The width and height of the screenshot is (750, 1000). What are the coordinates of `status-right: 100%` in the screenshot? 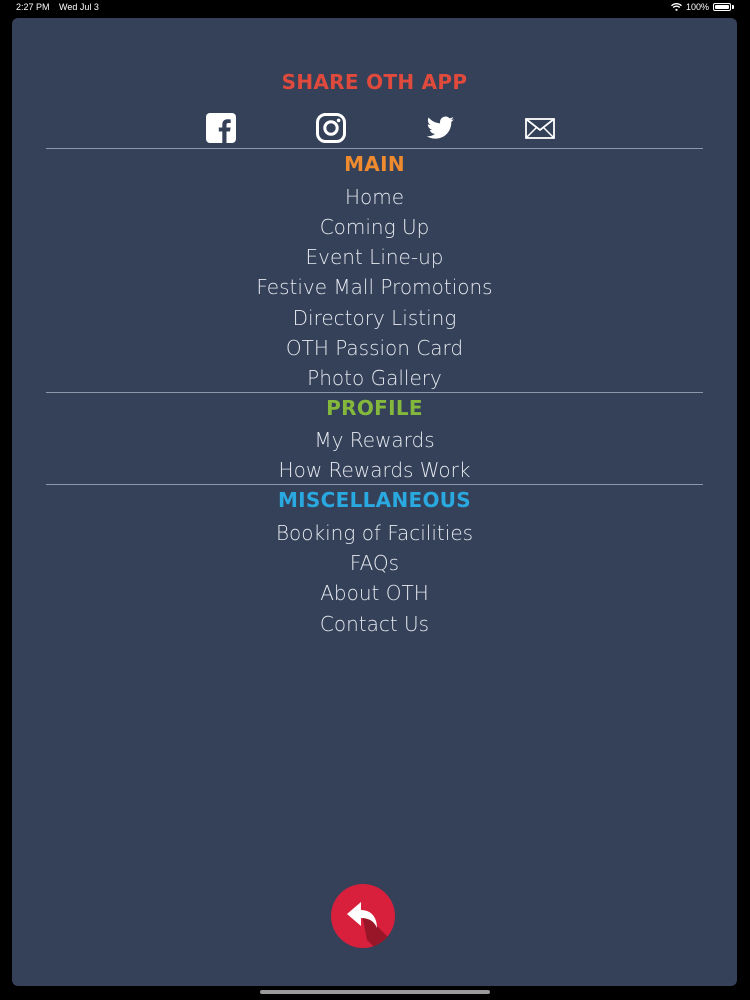 It's located at (702, 7).